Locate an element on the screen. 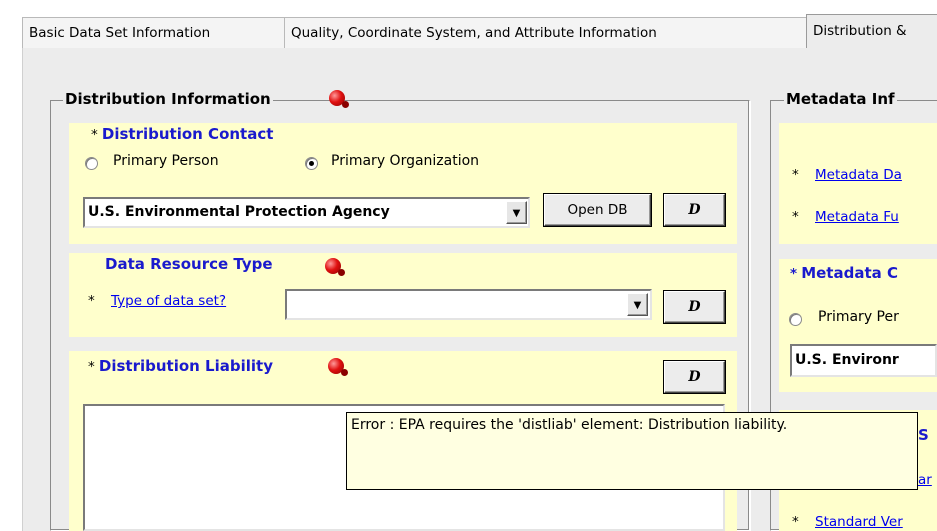 This screenshot has height=531, width=937. radio-primary-organization-label: Primary Organization is located at coordinates (405, 161).